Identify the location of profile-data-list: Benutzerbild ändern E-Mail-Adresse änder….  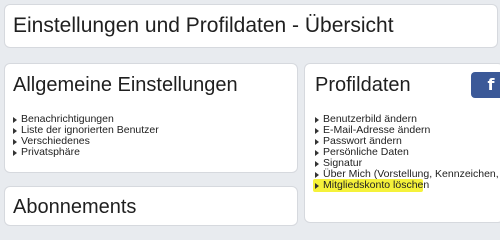
(406, 153).